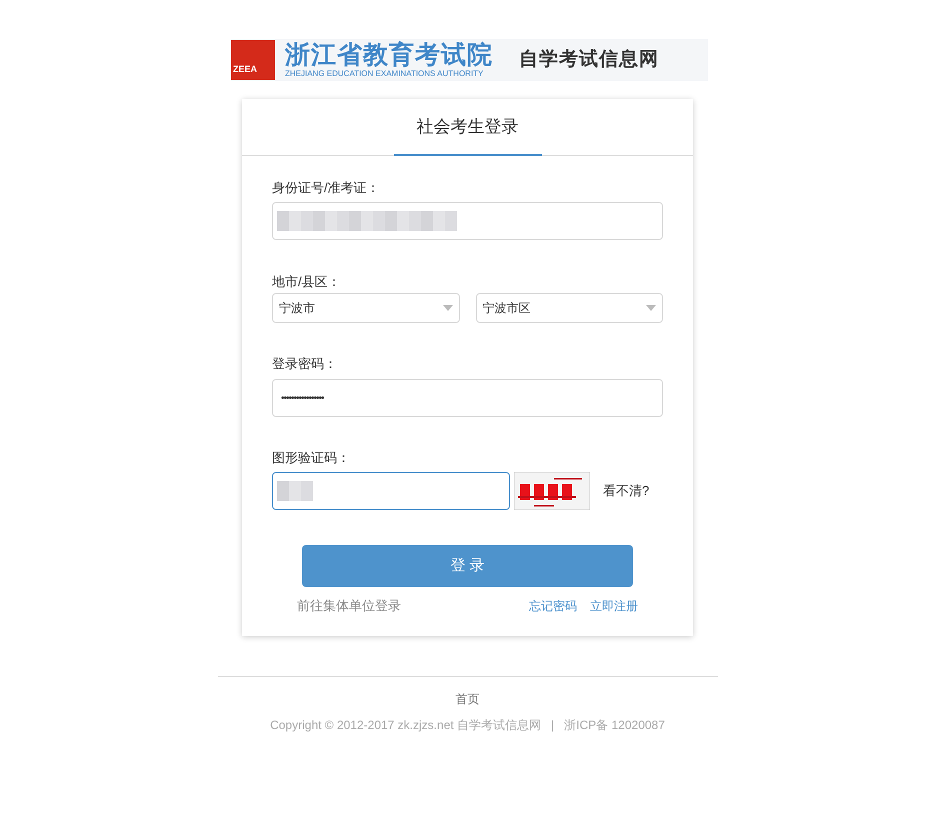  What do you see at coordinates (626, 491) in the screenshot?
I see `refresh-captcha-link: 看不清?` at bounding box center [626, 491].